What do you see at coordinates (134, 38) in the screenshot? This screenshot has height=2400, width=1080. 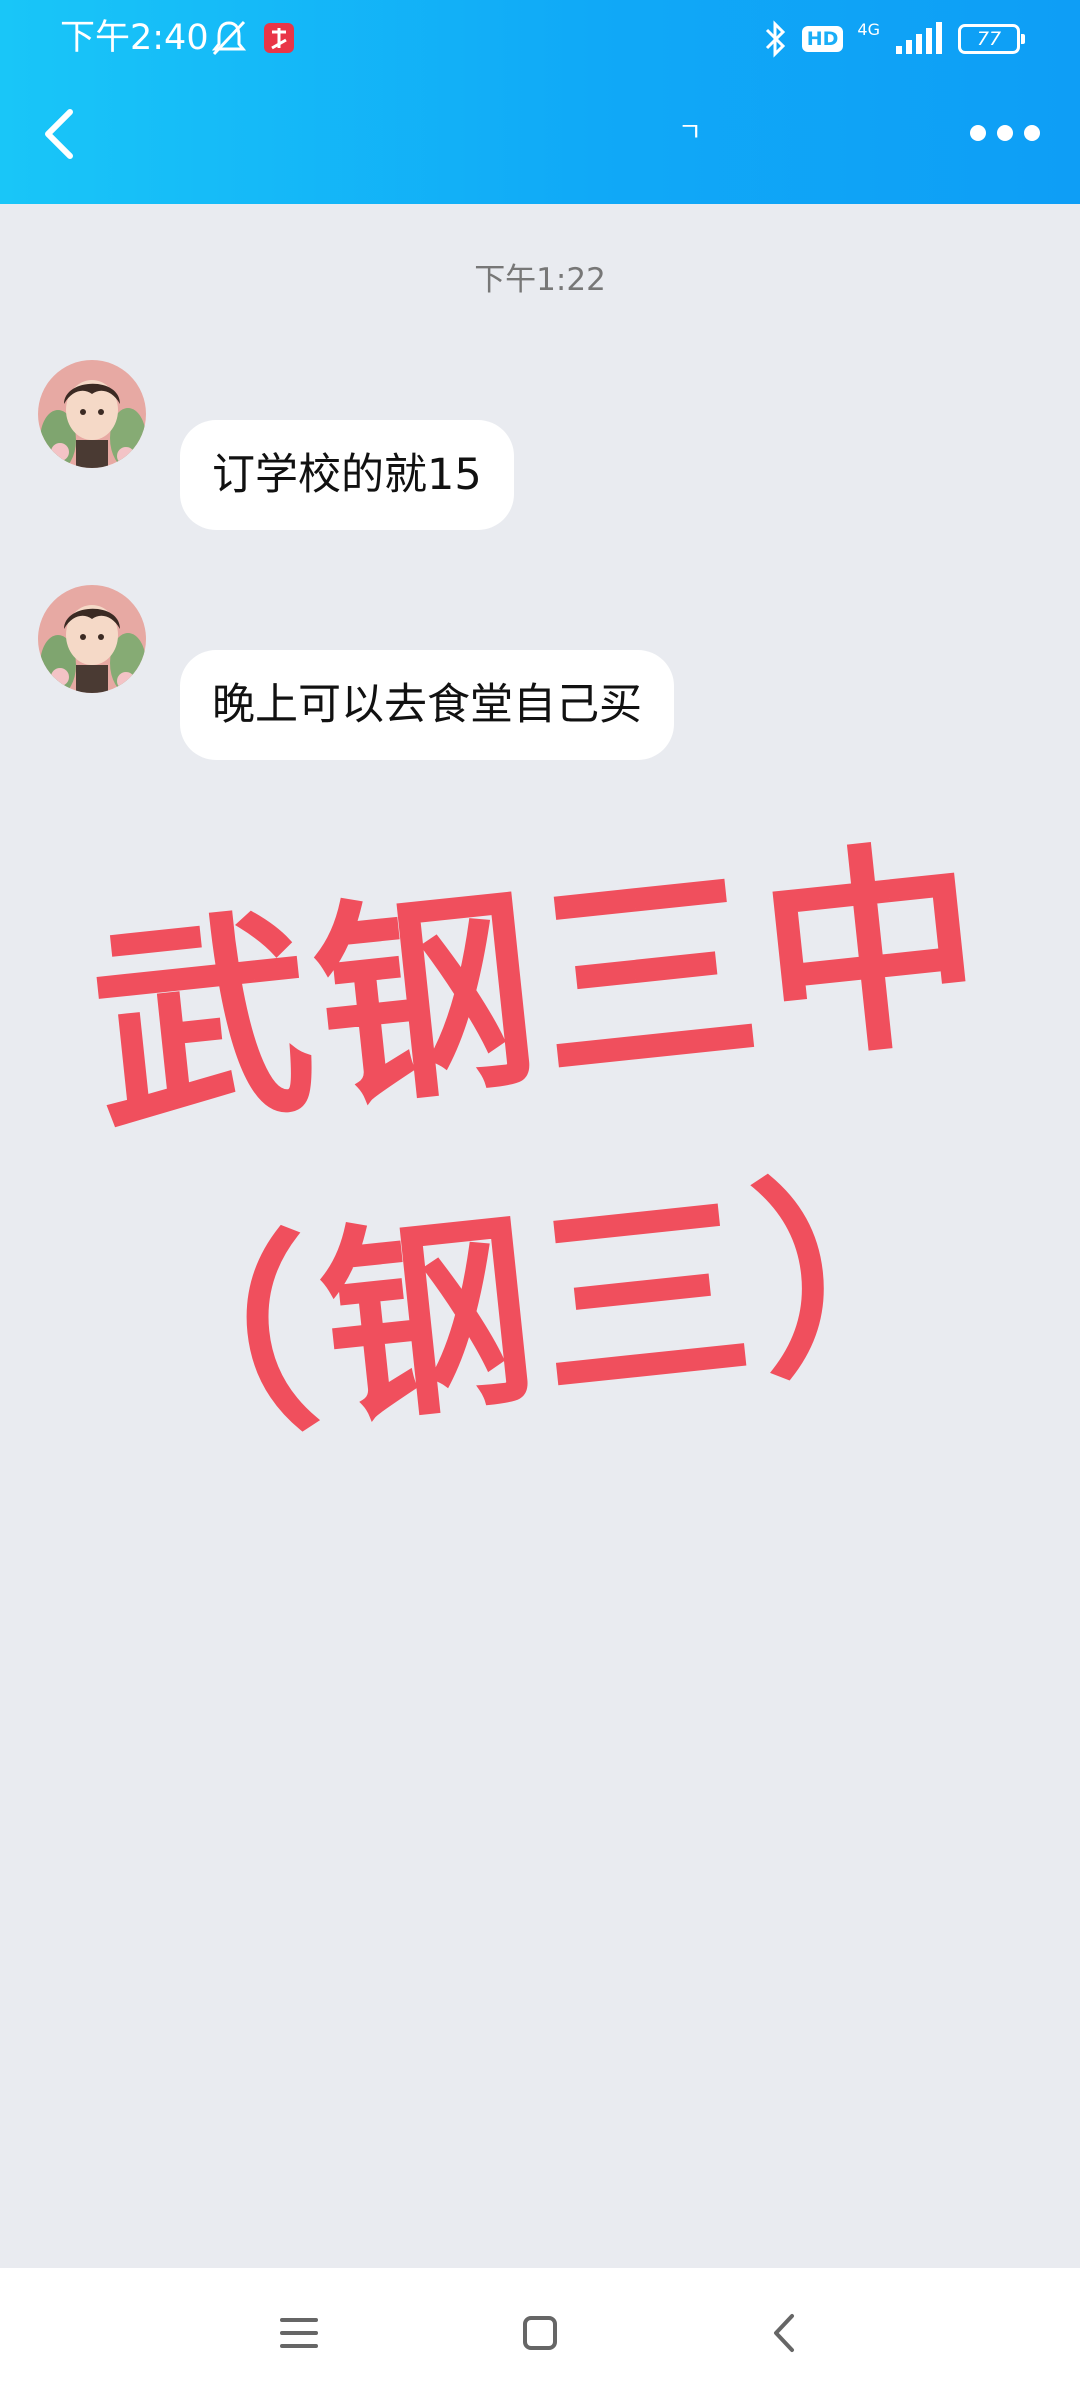 I see `status-time: 下午2:40` at bounding box center [134, 38].